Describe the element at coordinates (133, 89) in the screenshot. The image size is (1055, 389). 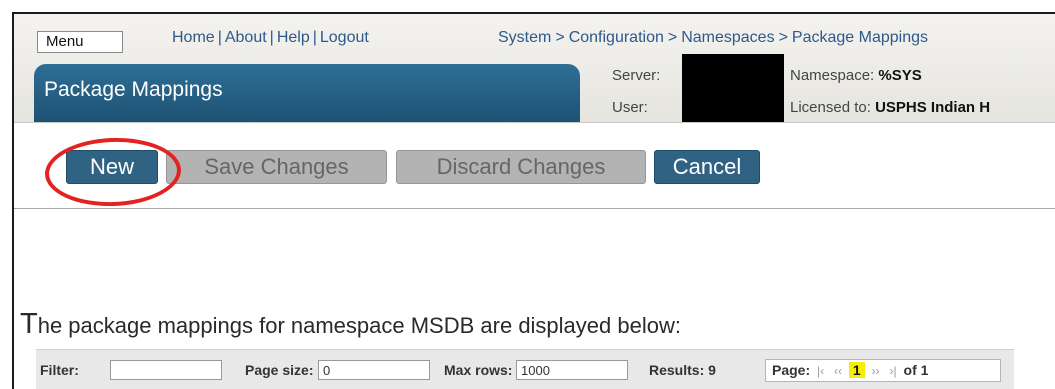
I see `page-title: Package Mappings` at that location.